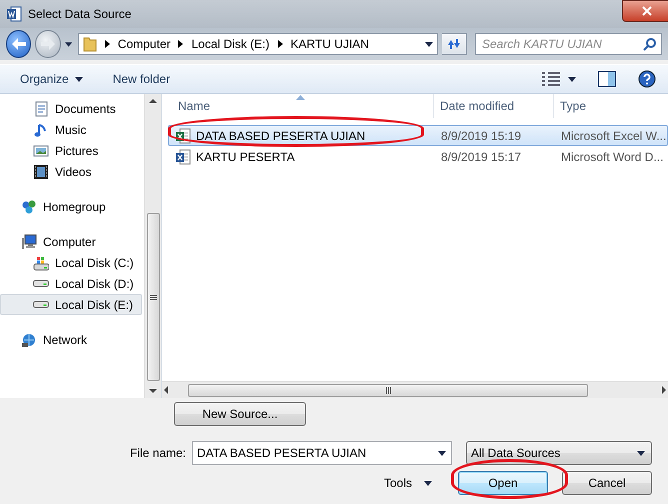  What do you see at coordinates (650, 44) in the screenshot?
I see `search-icon` at bounding box center [650, 44].